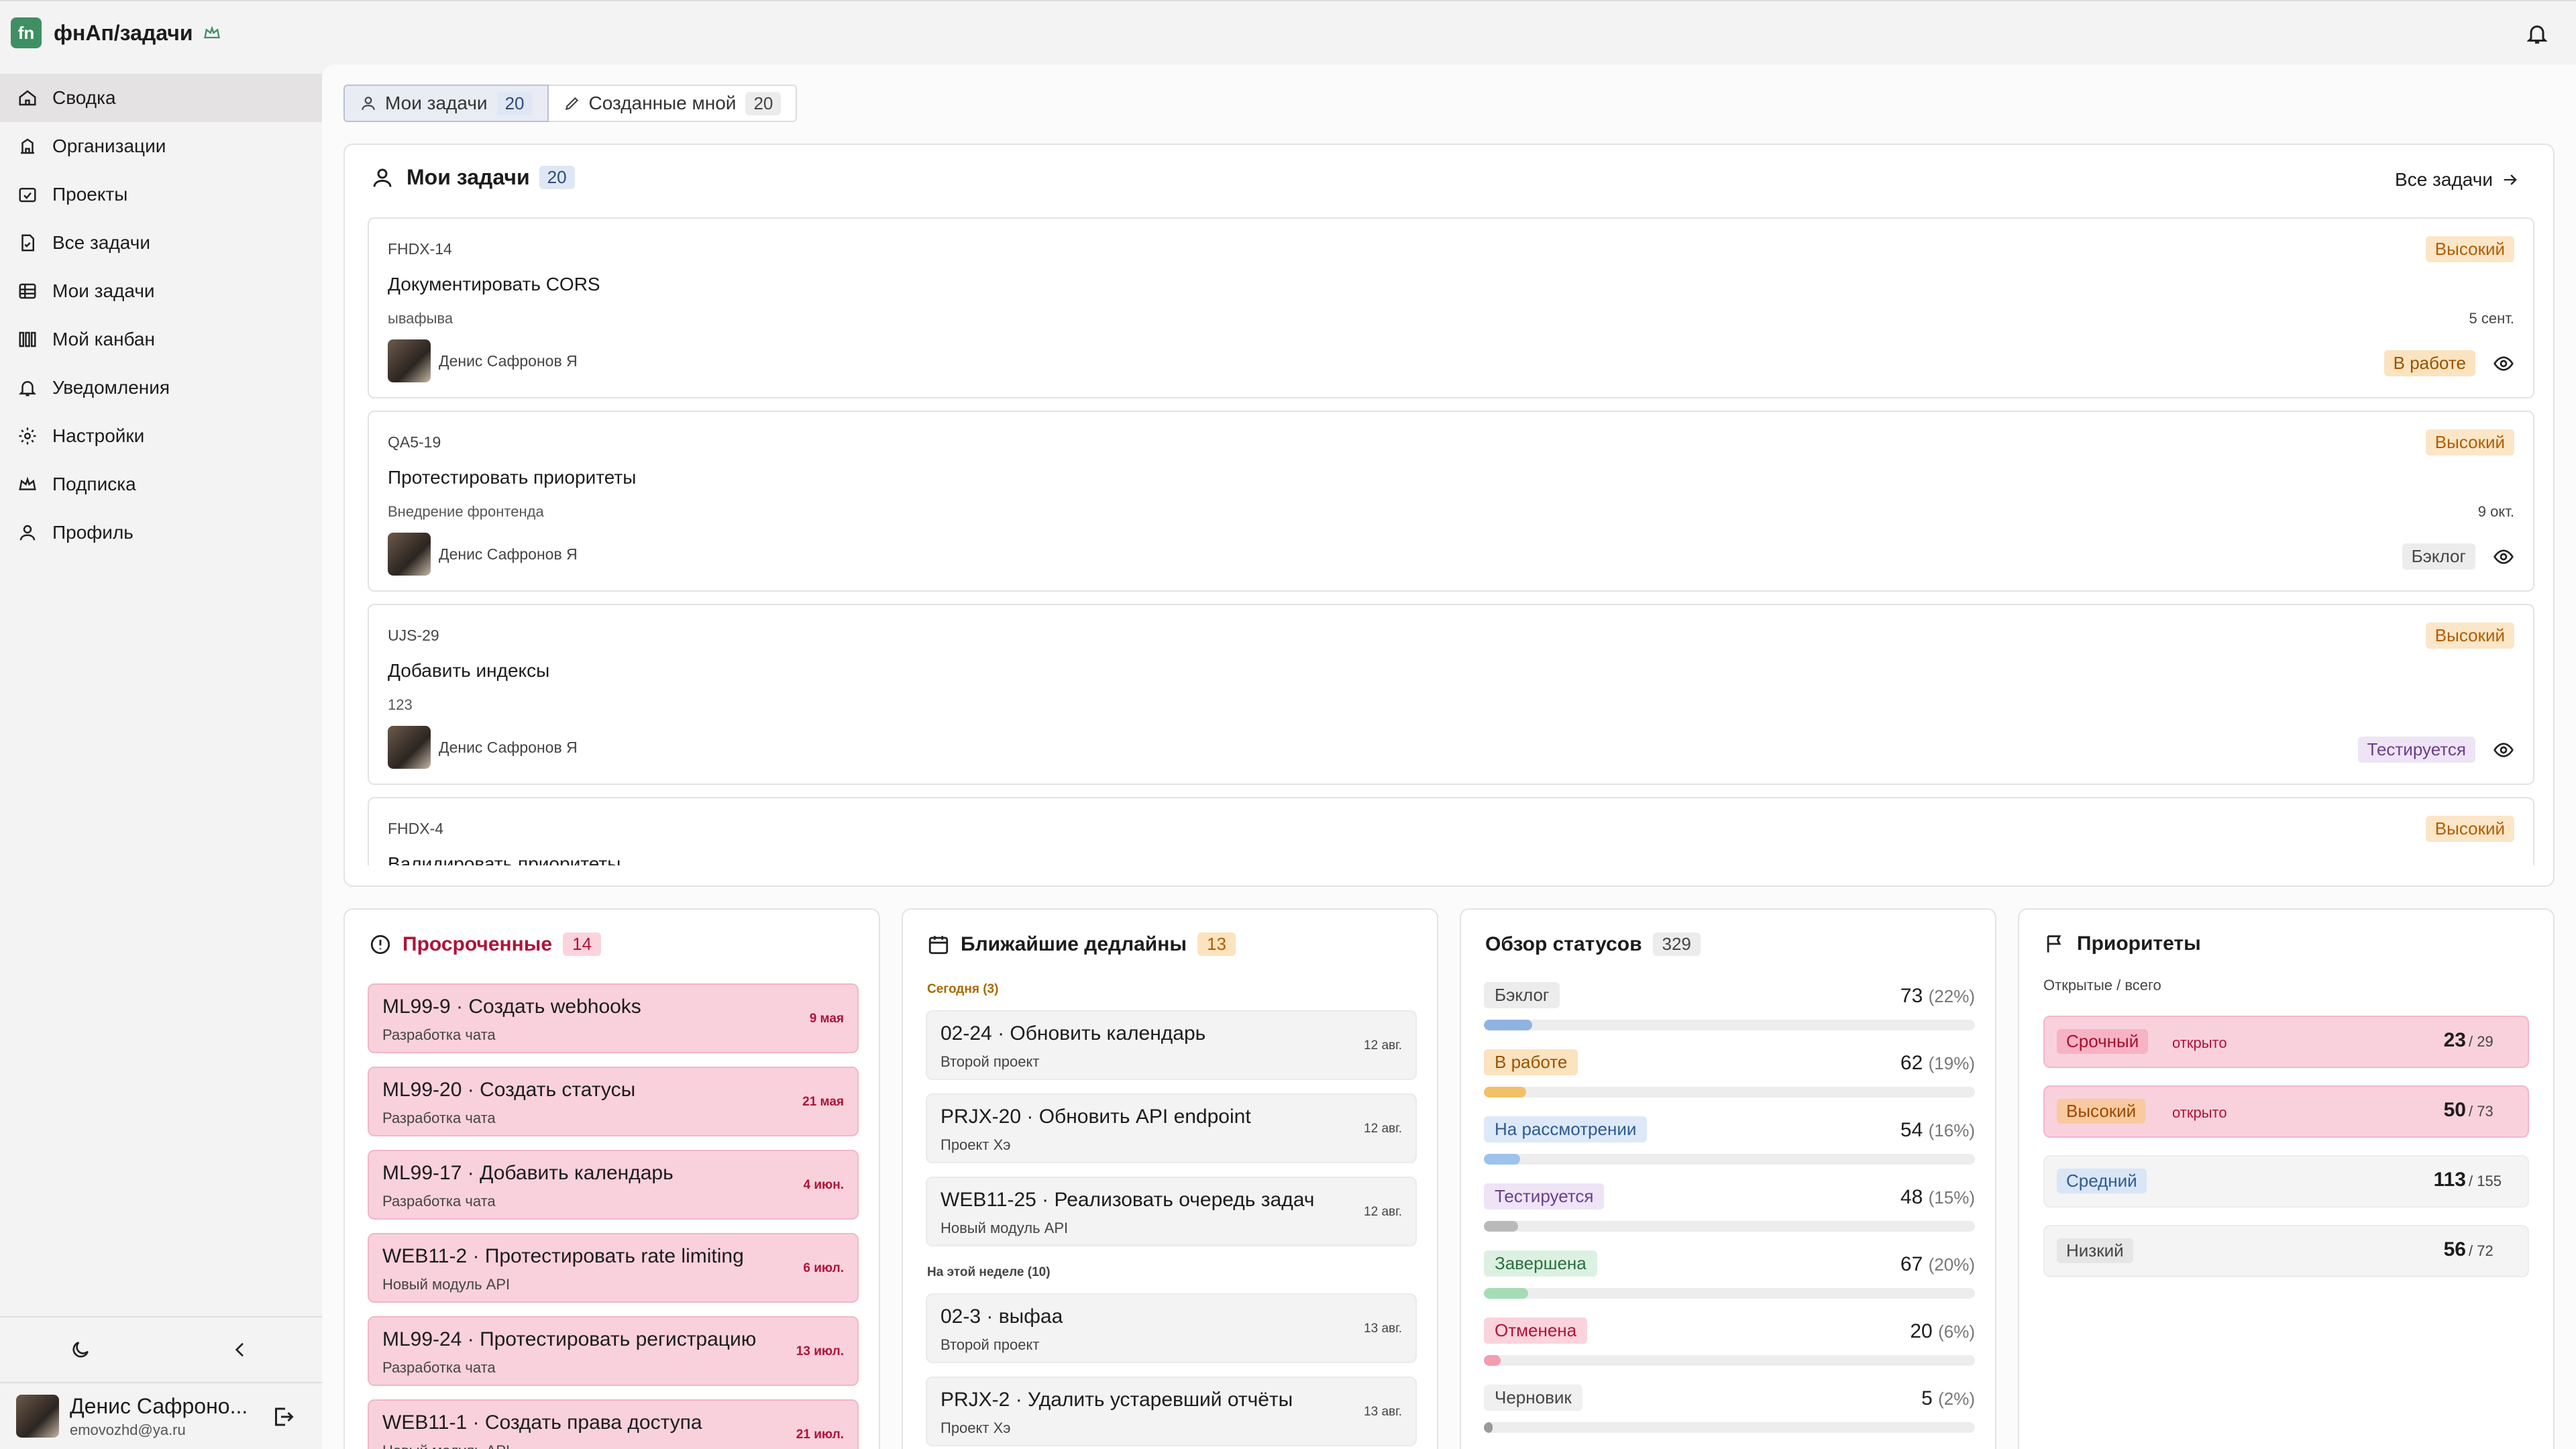  What do you see at coordinates (1956, 1332) in the screenshot?
I see `status-percent: (6%)` at bounding box center [1956, 1332].